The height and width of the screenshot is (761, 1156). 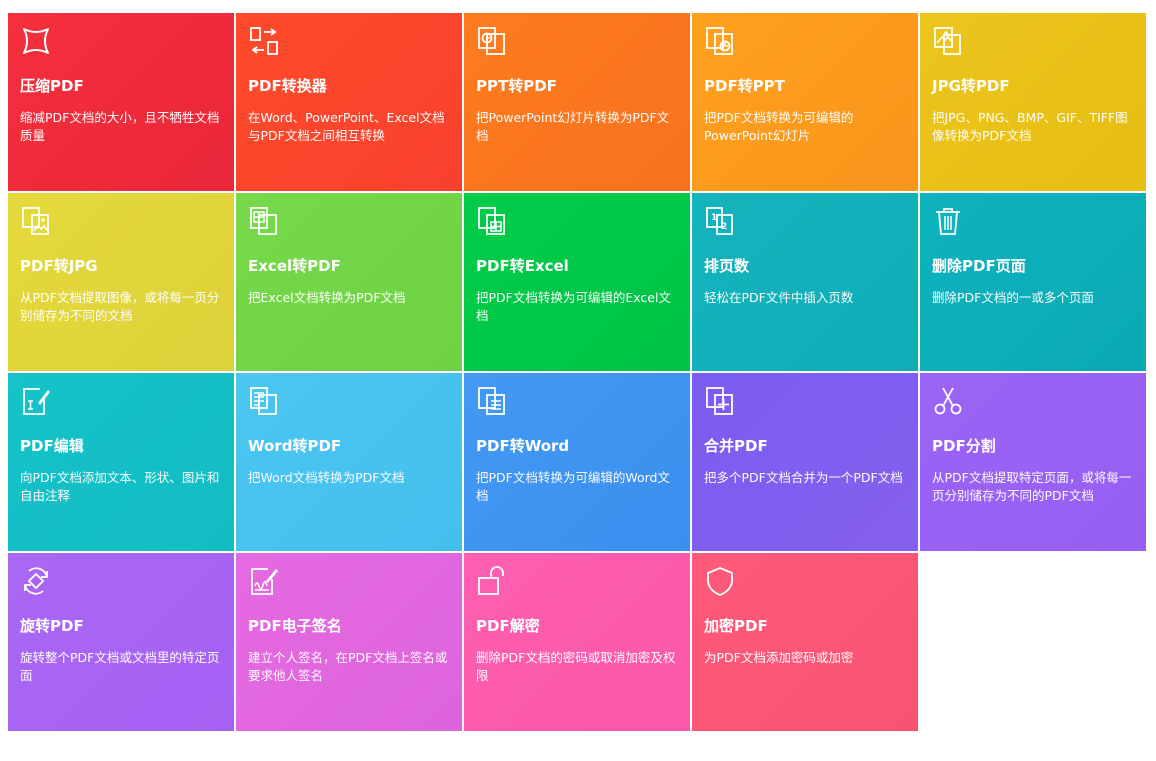 What do you see at coordinates (121, 282) in the screenshot?
I see `tool-tile-pdf-to-jpg: PDF转JPG 从PDF文档提取图像，或将每一页分别储存为不同的文档` at bounding box center [121, 282].